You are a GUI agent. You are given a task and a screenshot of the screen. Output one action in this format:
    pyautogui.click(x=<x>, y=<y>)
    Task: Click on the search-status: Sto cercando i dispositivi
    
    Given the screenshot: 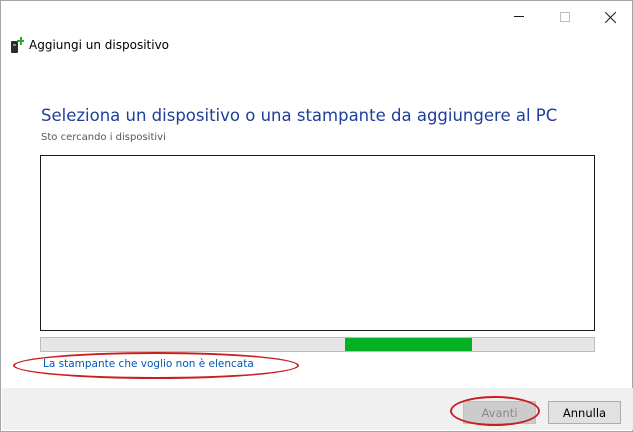 What is the action you would take?
    pyautogui.click(x=103, y=137)
    